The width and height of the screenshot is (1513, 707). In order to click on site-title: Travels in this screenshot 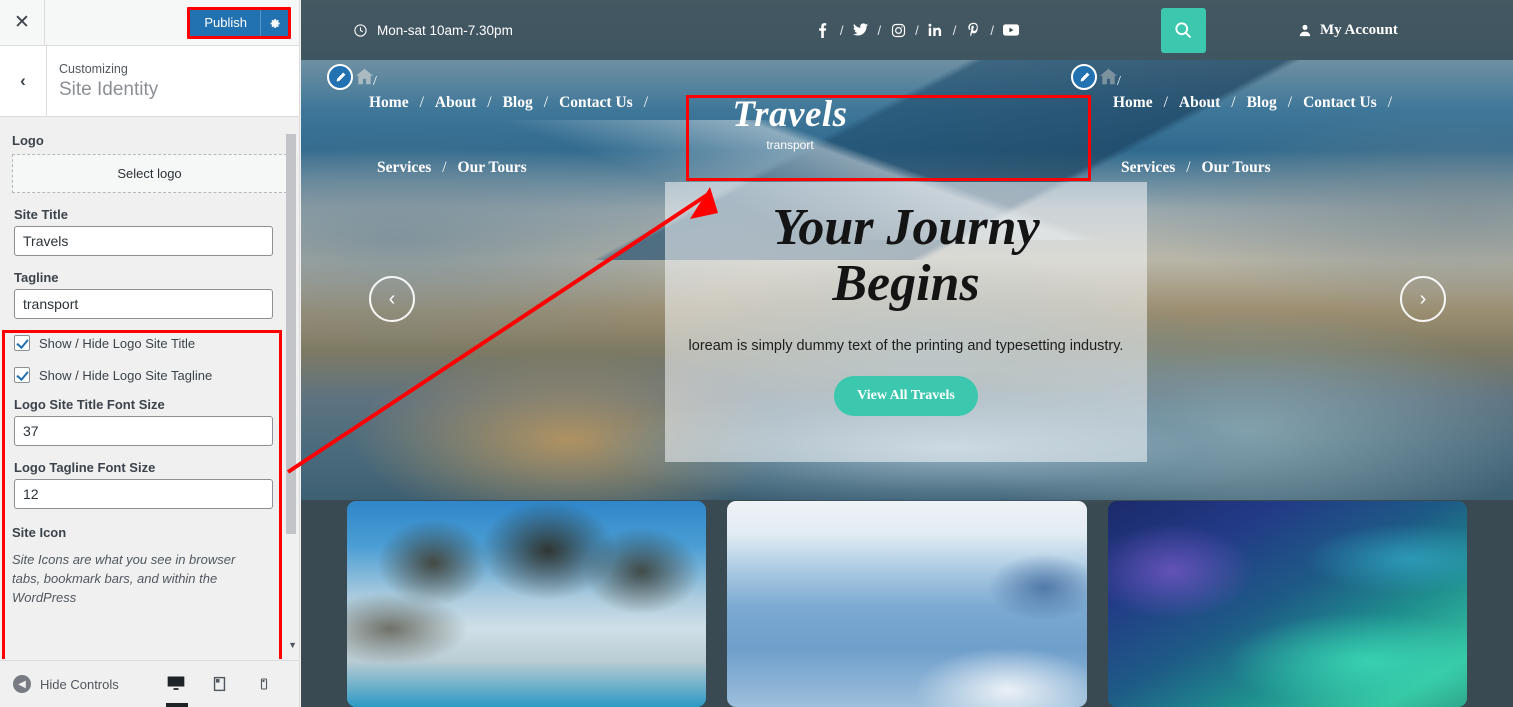, I will do `click(790, 114)`.